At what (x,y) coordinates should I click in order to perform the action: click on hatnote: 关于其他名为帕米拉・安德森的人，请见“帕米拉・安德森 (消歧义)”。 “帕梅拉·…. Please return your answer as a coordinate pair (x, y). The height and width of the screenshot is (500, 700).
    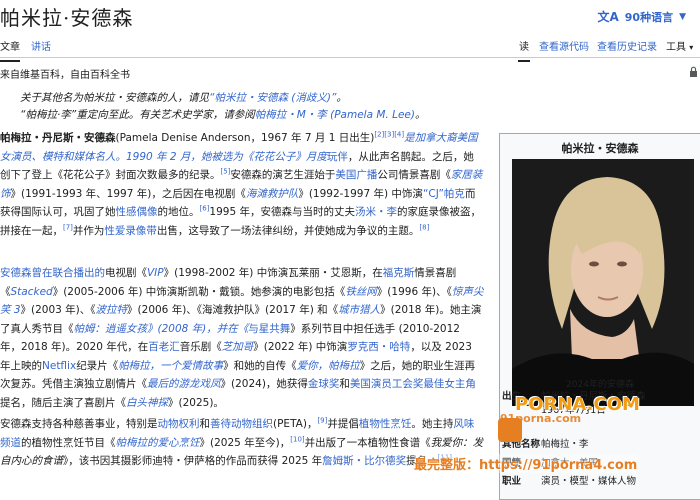
    Looking at the image, I should click on (250, 107).